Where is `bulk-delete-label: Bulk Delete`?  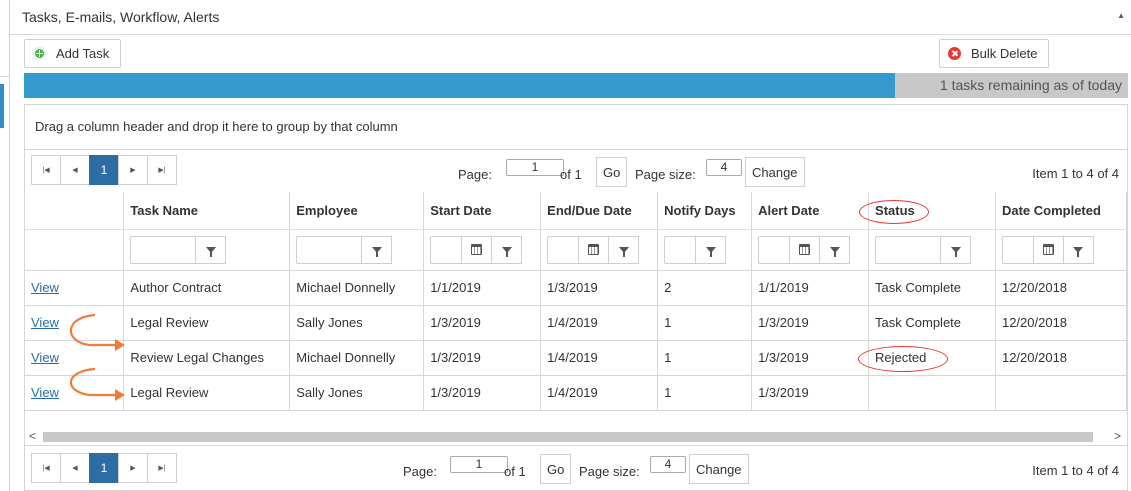
bulk-delete-label: Bulk Delete is located at coordinates (1004, 53).